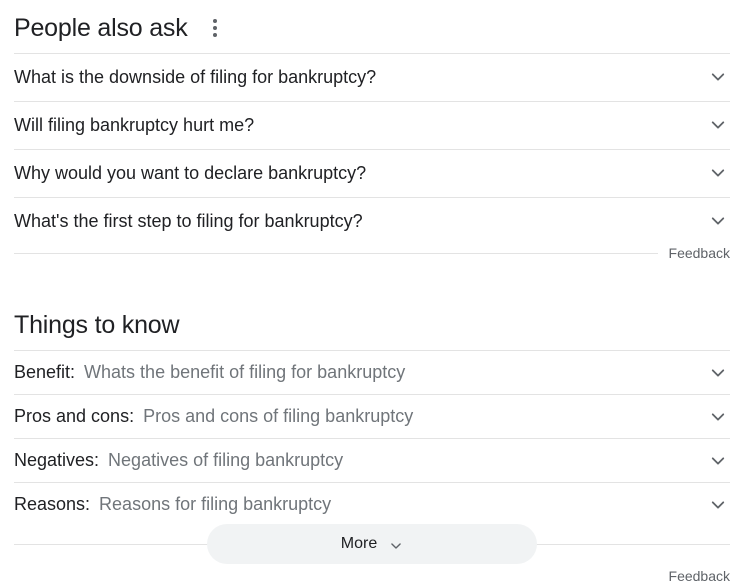 This screenshot has height=584, width=750. I want to click on row-label: Pros and cons:, so click(74, 416).